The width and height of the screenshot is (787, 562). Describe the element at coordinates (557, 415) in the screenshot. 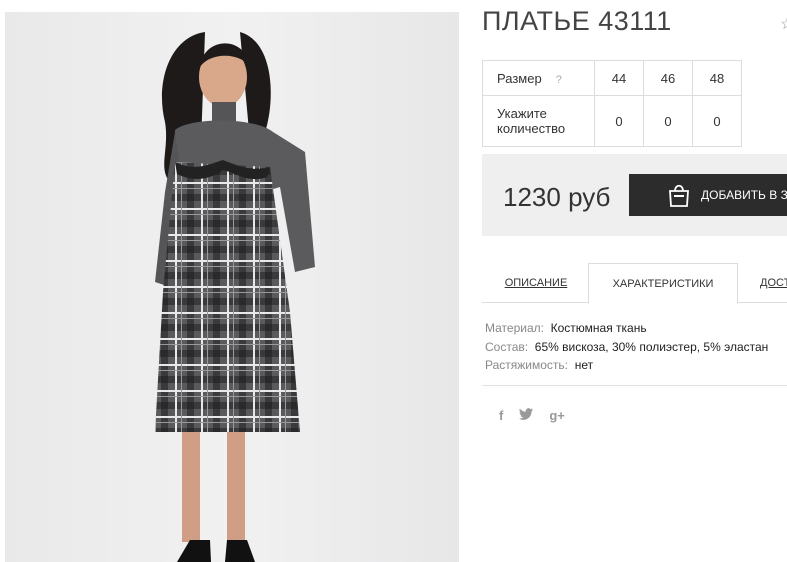

I see `google-plus-icon: g+` at that location.